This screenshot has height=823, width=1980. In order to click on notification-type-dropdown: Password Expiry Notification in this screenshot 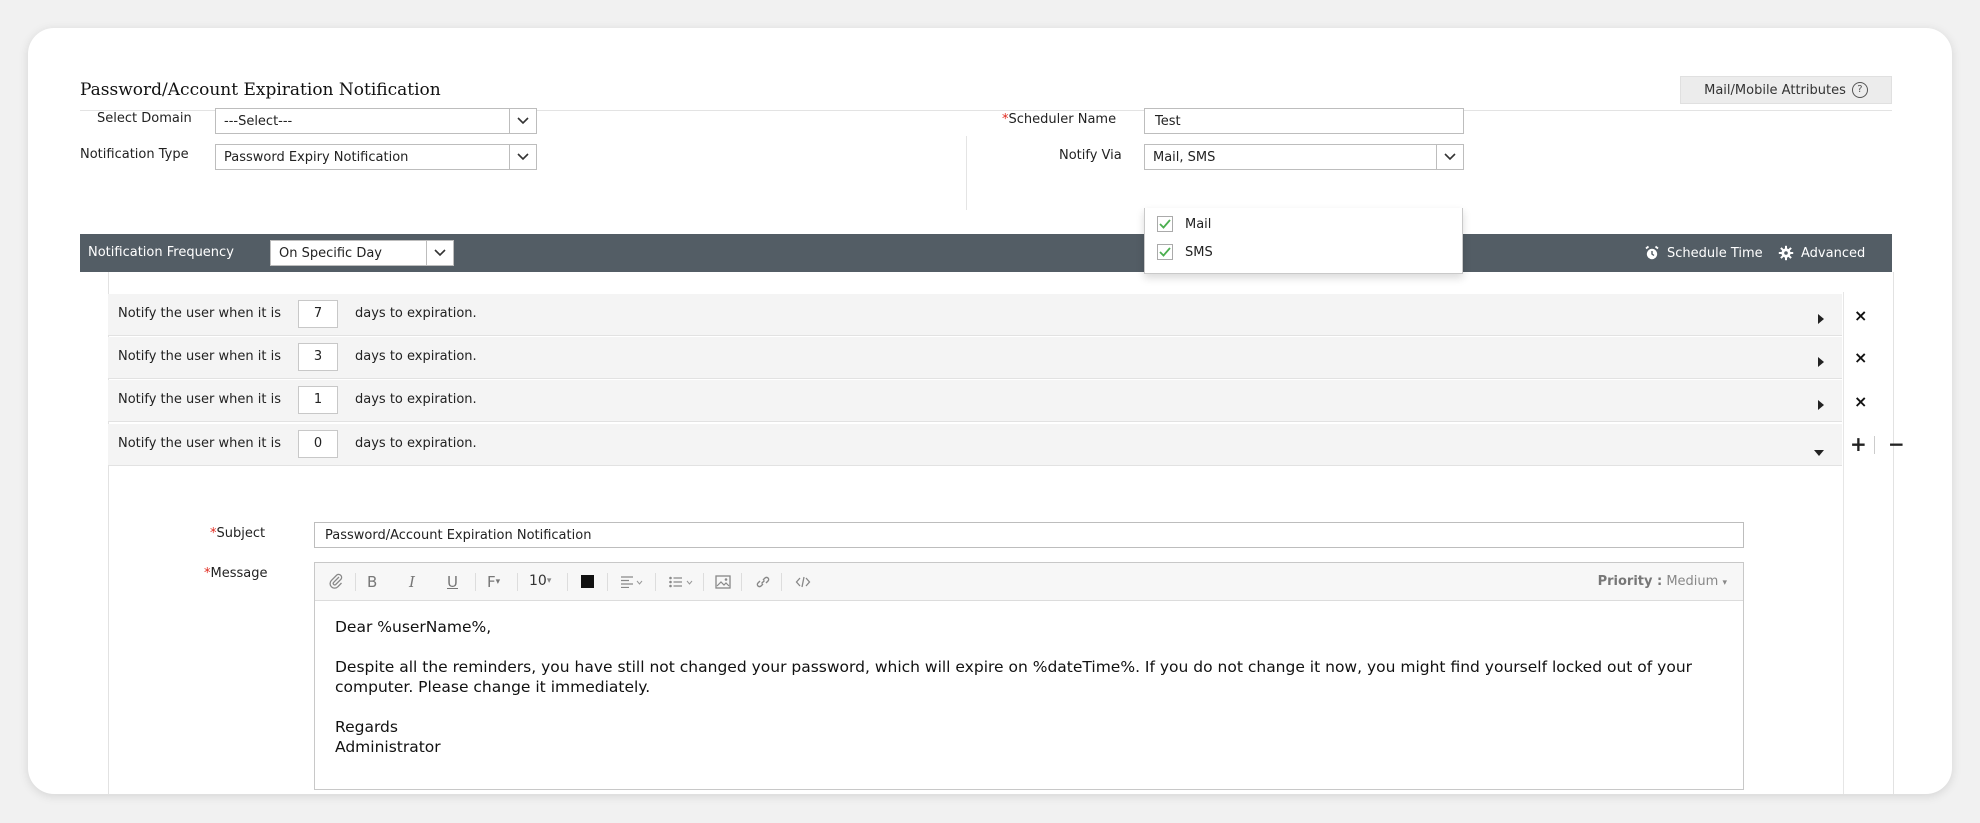, I will do `click(376, 157)`.